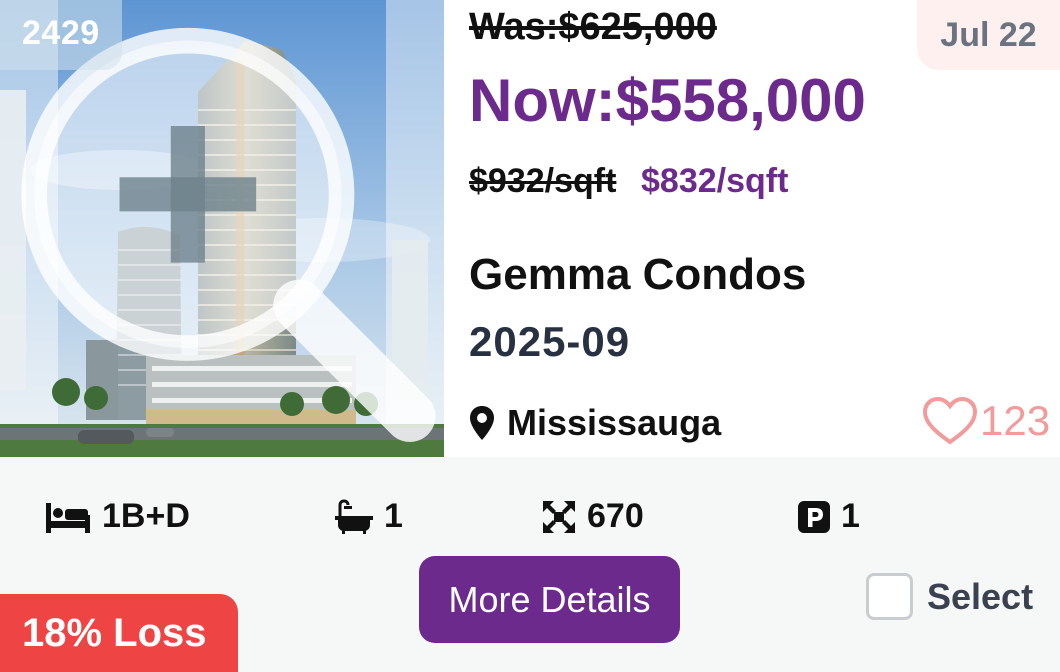  What do you see at coordinates (614, 422) in the screenshot?
I see `location-label: Mississauga` at bounding box center [614, 422].